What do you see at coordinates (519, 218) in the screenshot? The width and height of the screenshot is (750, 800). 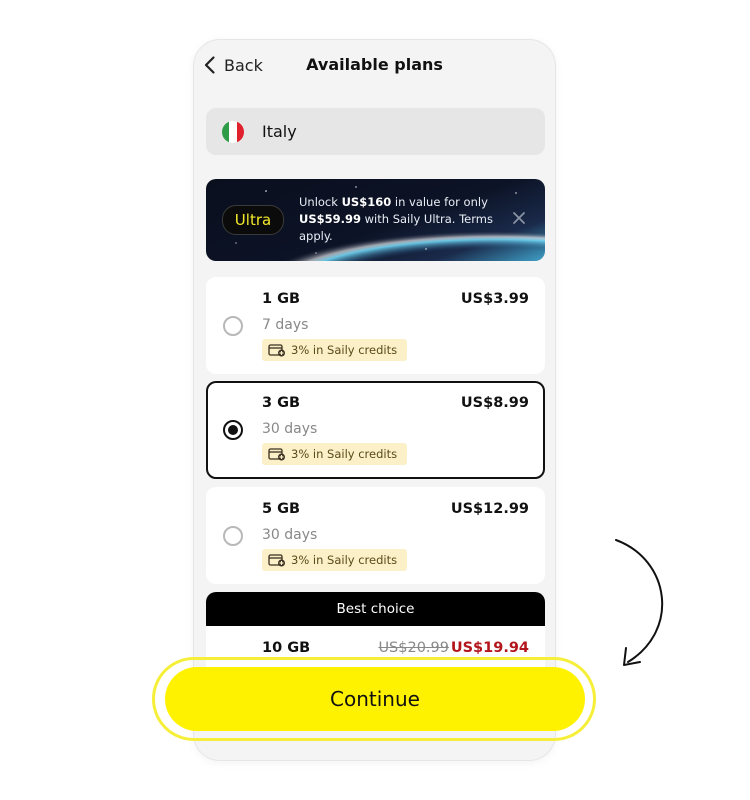 I see `close-icon` at bounding box center [519, 218].